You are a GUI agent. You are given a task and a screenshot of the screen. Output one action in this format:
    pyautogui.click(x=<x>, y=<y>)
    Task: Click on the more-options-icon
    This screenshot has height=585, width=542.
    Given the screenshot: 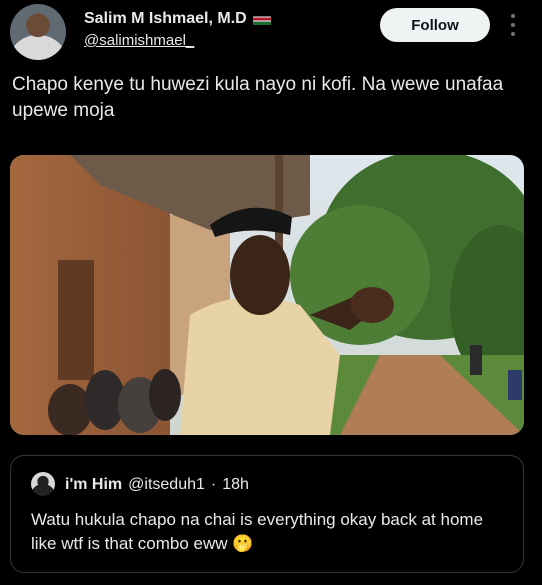 What is the action you would take?
    pyautogui.click(x=513, y=25)
    